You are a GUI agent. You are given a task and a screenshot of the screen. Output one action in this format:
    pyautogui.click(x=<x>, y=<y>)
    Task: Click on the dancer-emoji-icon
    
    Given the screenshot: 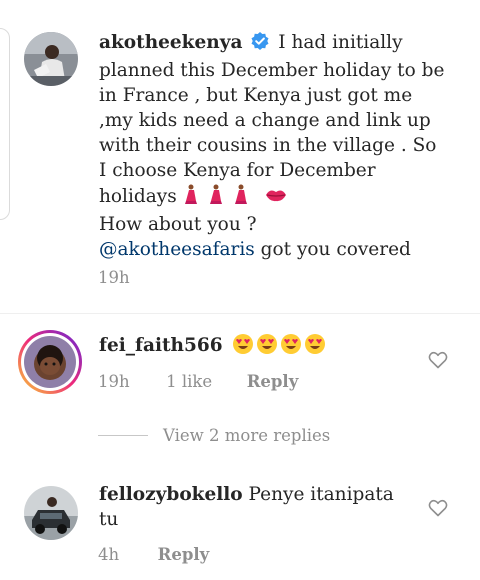 What is the action you would take?
    pyautogui.click(x=220, y=197)
    